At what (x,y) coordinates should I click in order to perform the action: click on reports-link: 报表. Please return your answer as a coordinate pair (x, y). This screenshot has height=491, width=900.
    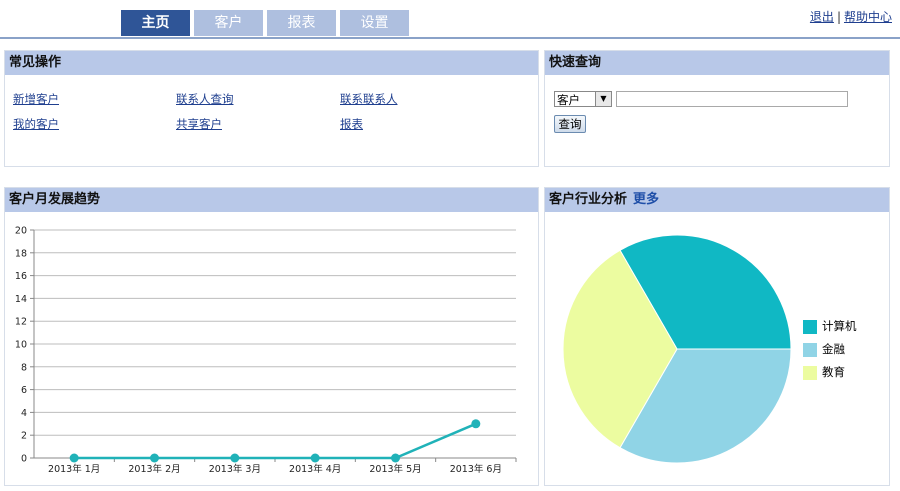
    Looking at the image, I should click on (351, 124).